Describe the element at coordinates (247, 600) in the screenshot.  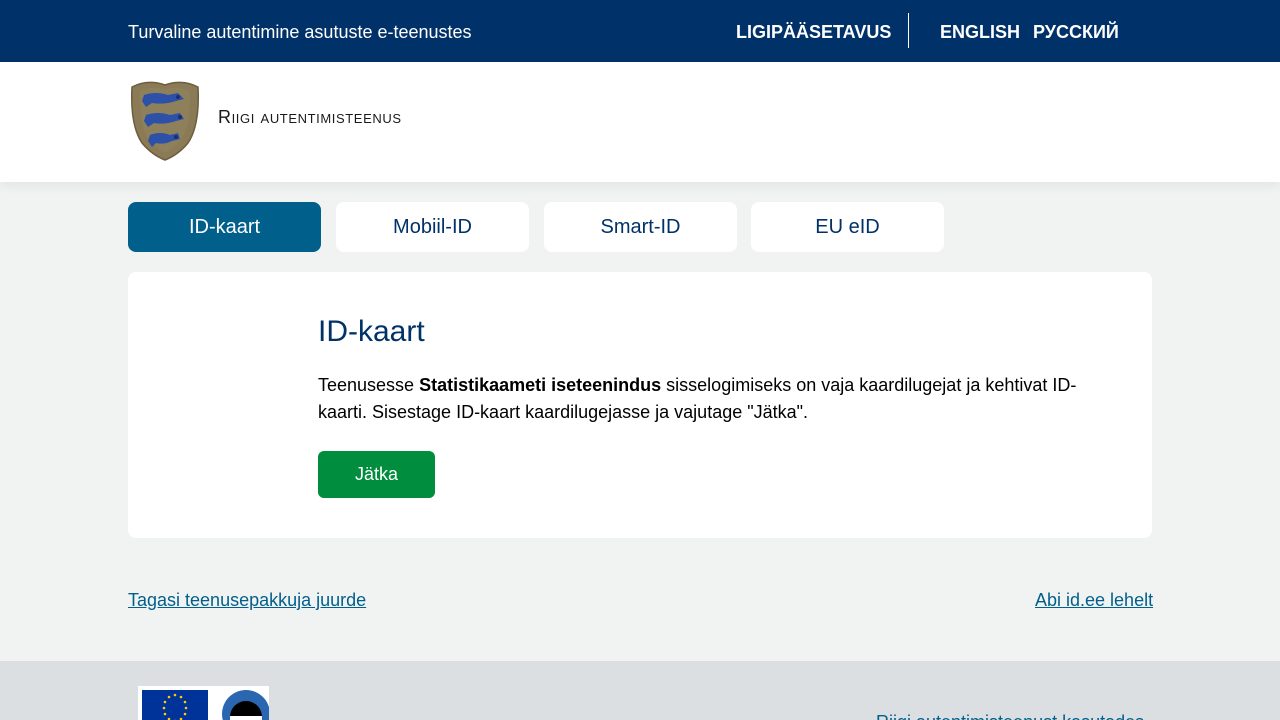
I see `back-to-service-link: Tagasi teenusepakkuja juurde` at that location.